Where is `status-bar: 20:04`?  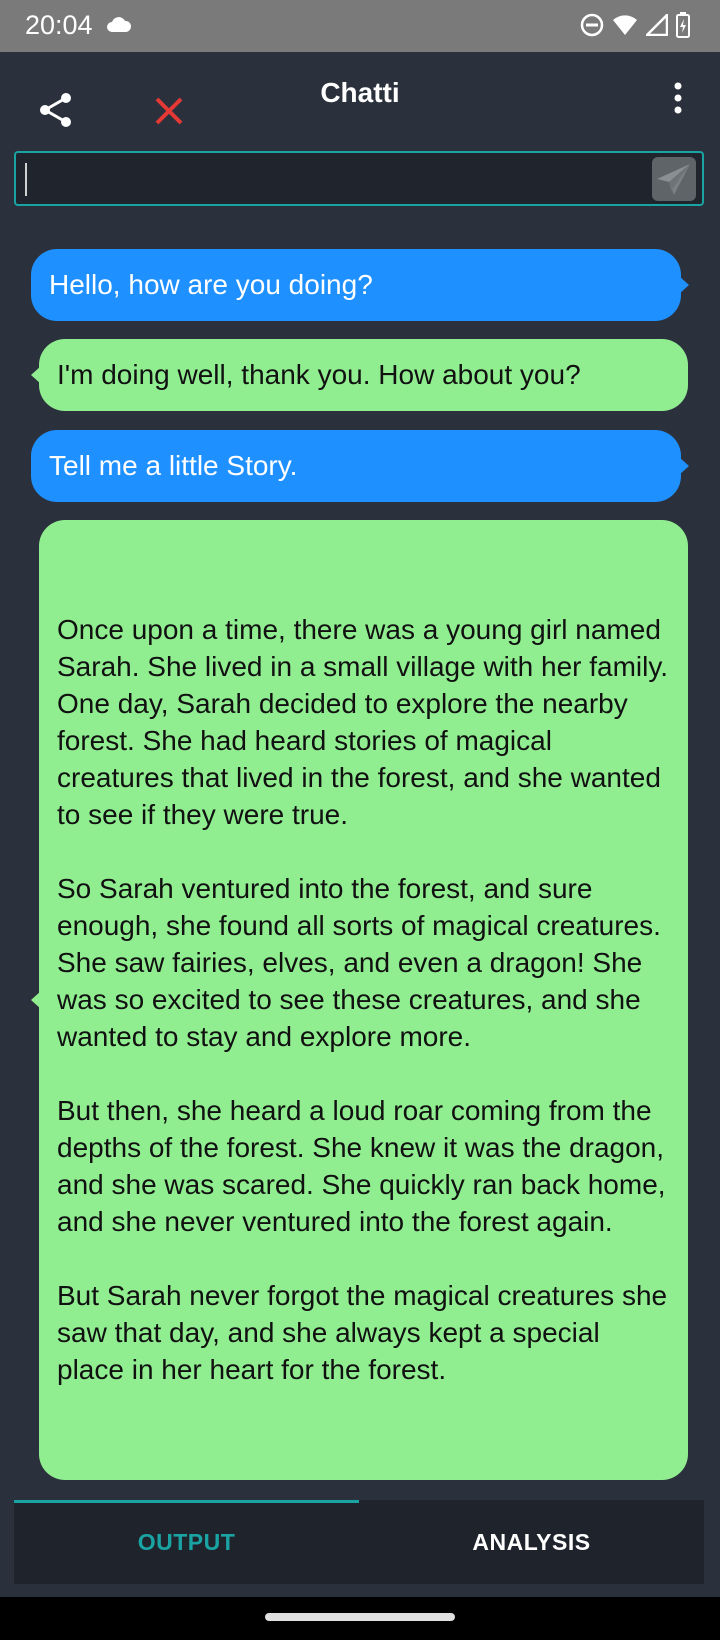
status-bar: 20:04 is located at coordinates (360, 26).